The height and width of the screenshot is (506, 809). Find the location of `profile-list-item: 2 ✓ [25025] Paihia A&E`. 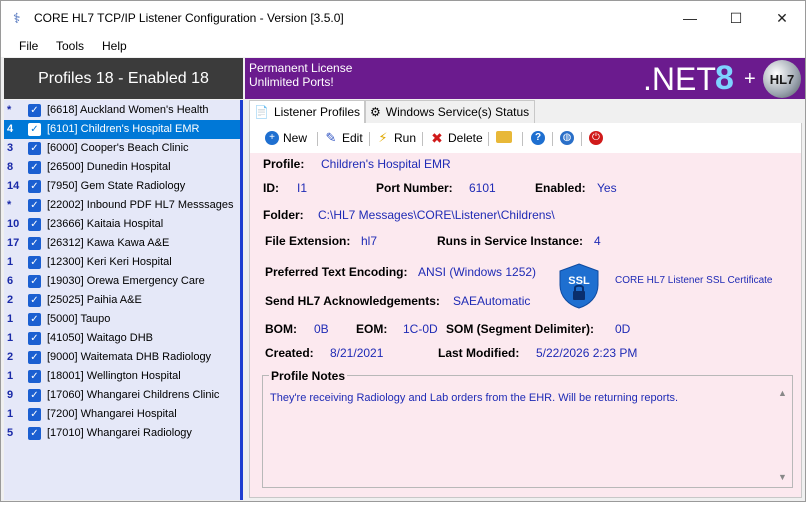

profile-list-item: 2 ✓ [25025] Paihia A&E is located at coordinates (122, 300).